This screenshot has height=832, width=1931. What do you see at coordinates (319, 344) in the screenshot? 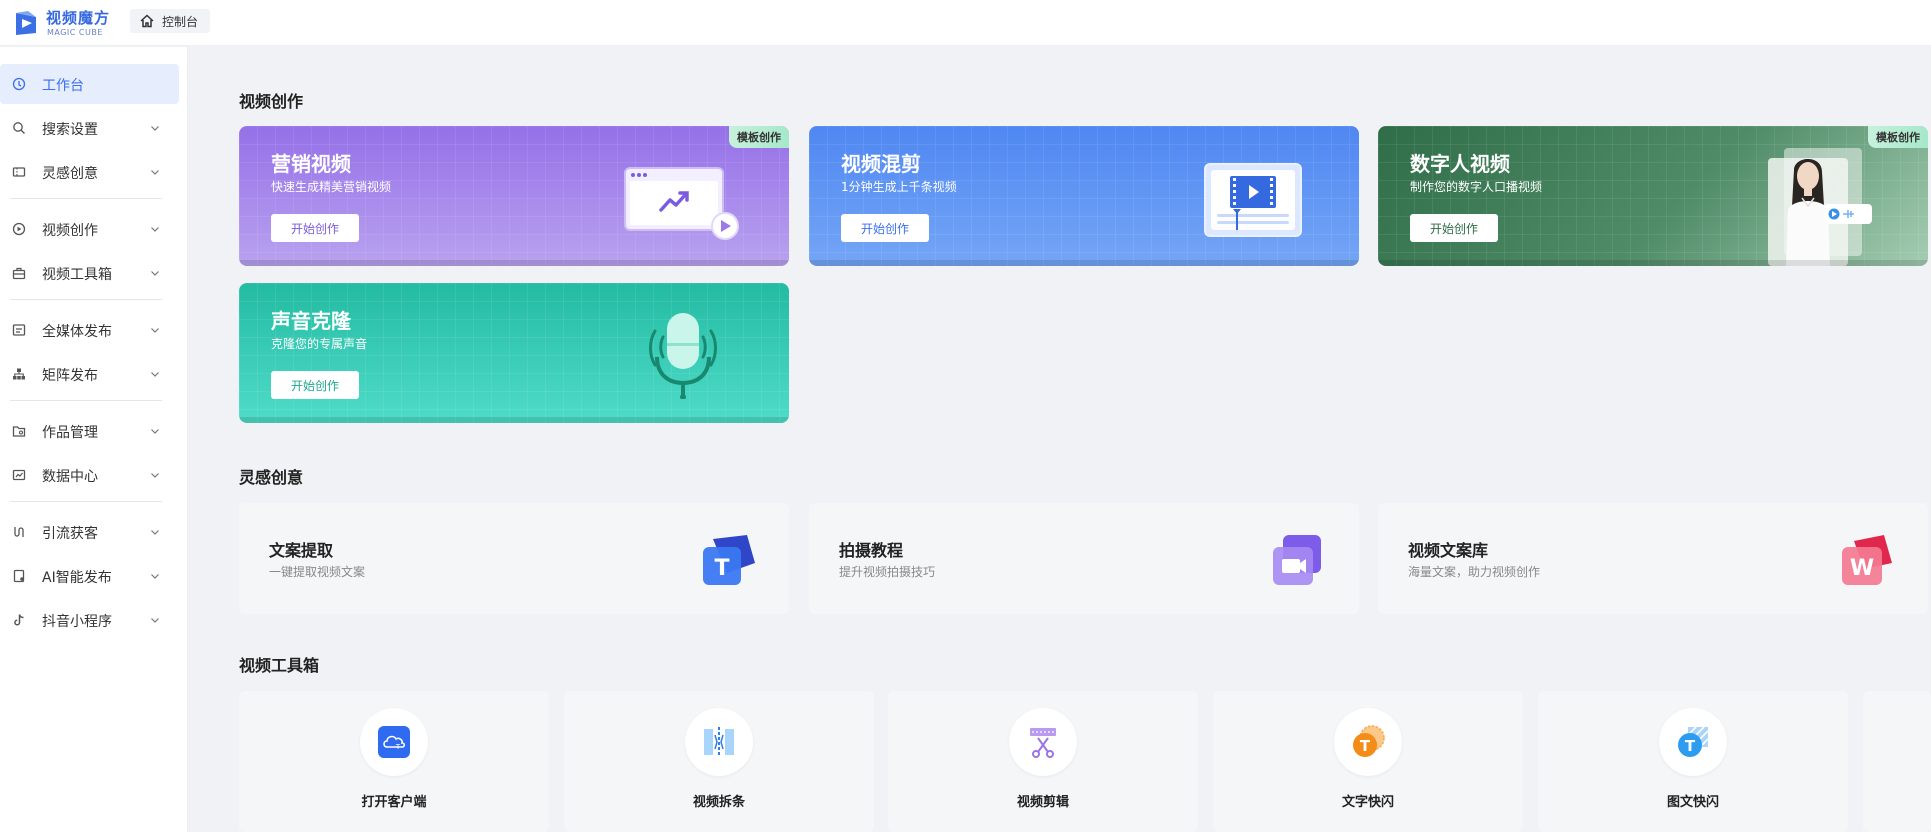
I see `card-subtitle: 克隆您的专属声音` at bounding box center [319, 344].